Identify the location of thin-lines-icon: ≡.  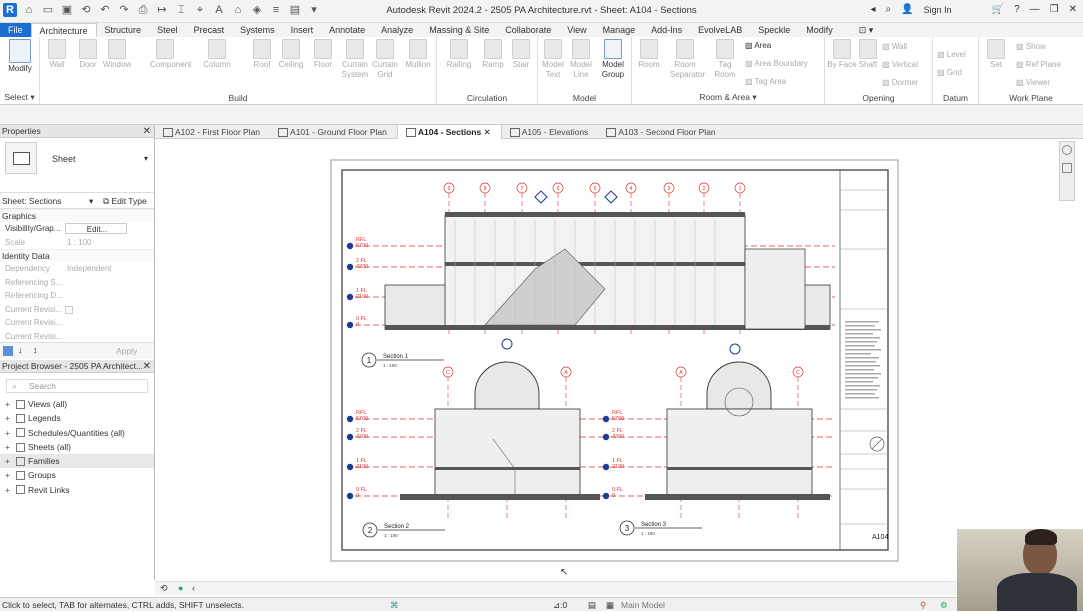
(276, 10).